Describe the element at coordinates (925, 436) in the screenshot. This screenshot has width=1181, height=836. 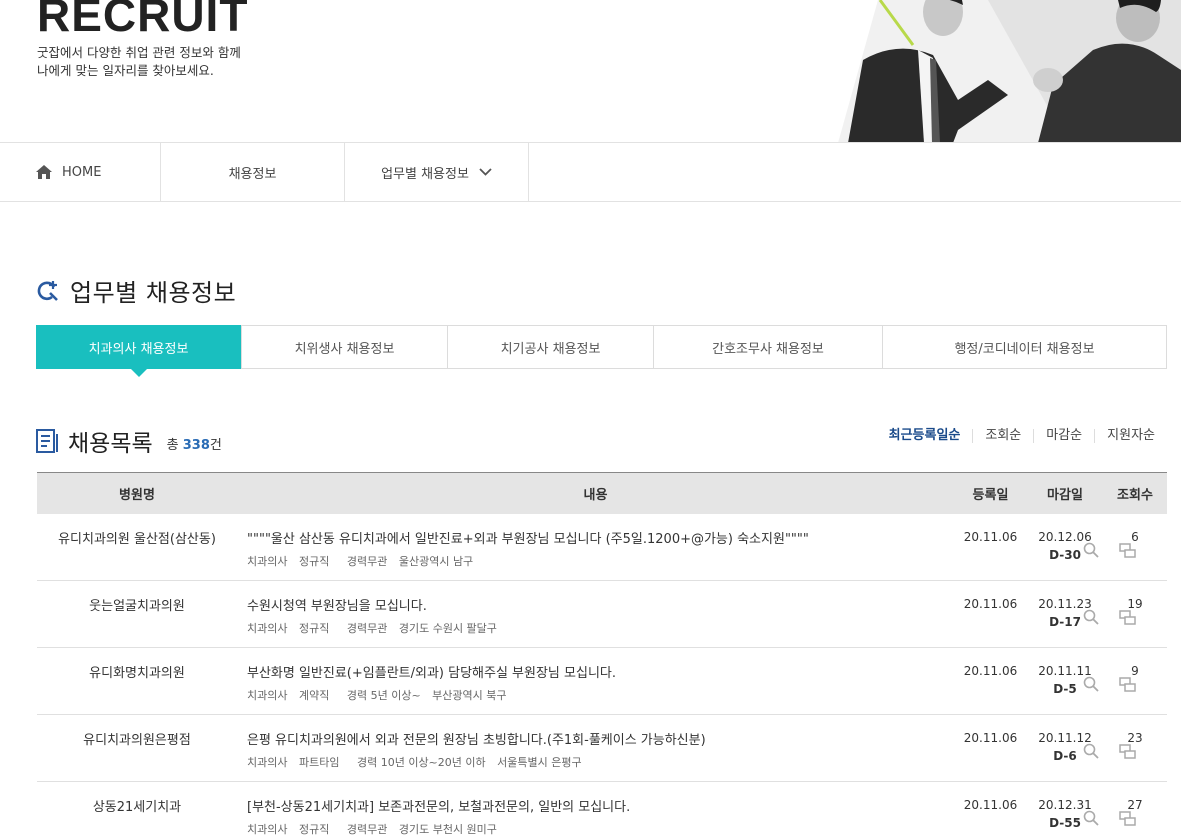
I see `sort-recent: 최근등록일순` at that location.